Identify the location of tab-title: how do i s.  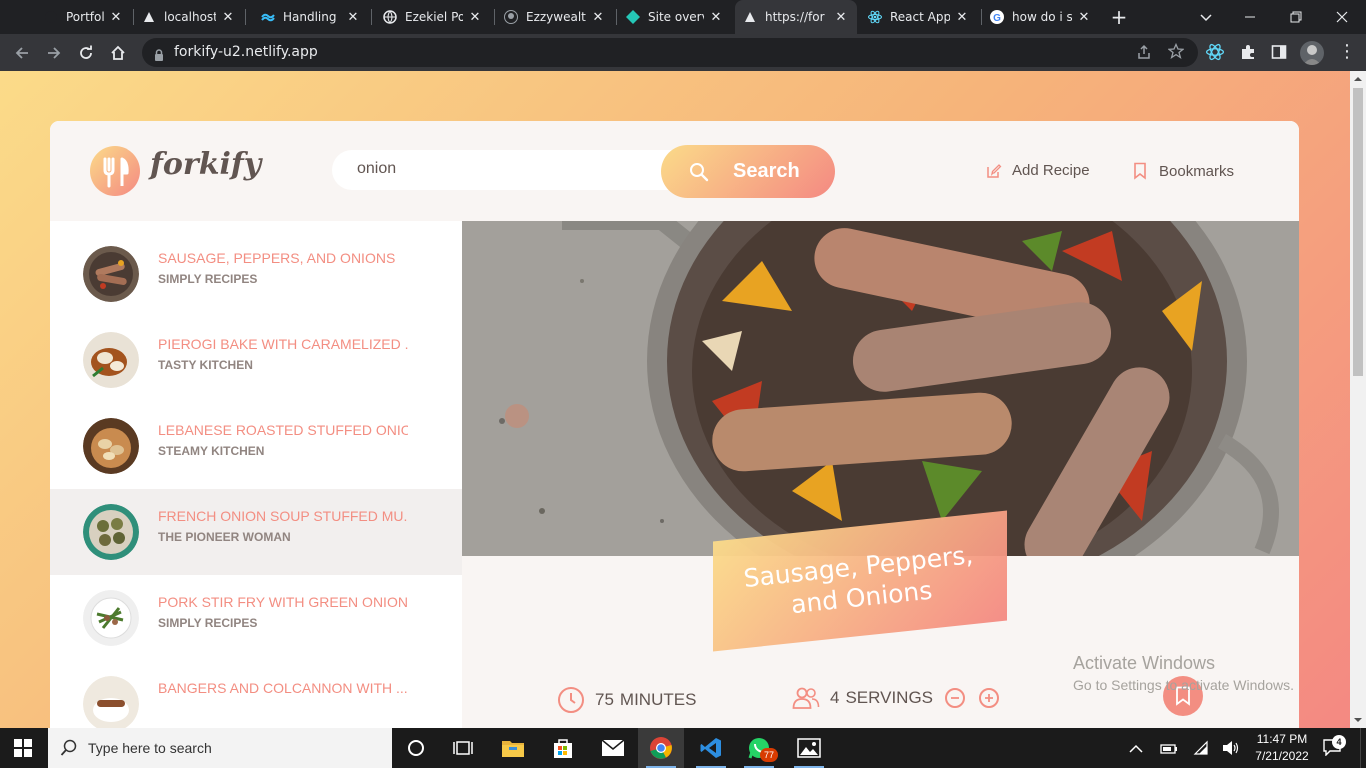
(1042, 17).